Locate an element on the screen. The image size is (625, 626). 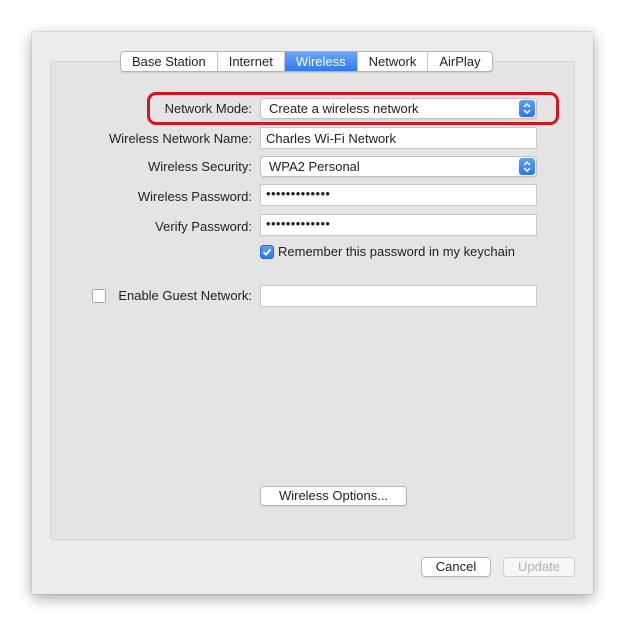
password-field: ••••••••••••• is located at coordinates (398, 195).